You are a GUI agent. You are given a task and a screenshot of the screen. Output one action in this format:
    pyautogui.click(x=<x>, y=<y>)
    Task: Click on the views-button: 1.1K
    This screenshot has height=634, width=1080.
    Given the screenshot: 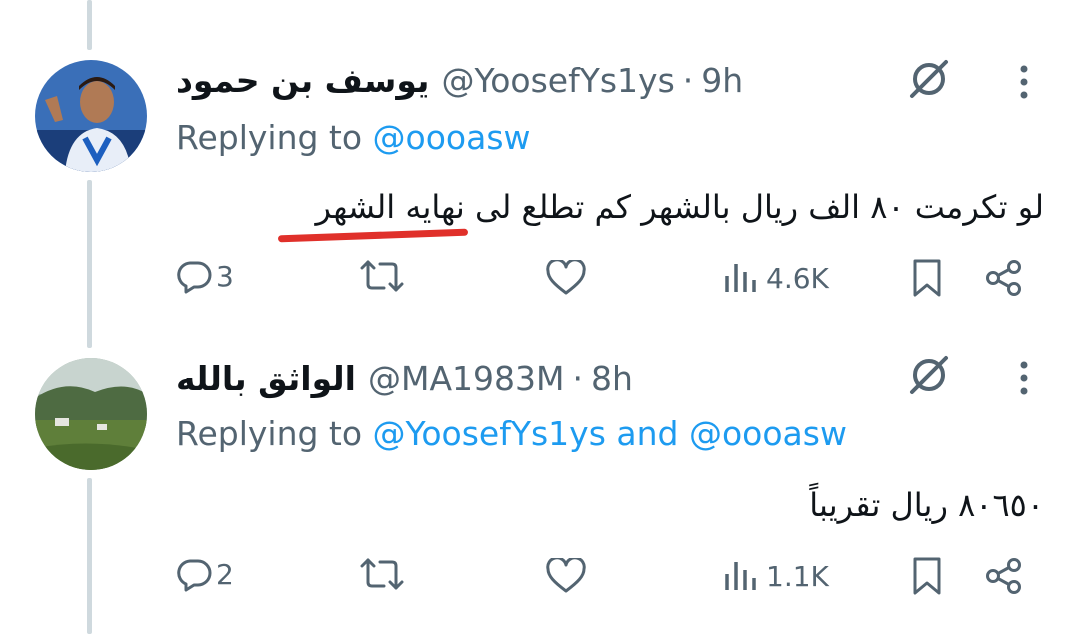 What is the action you would take?
    pyautogui.click(x=775, y=576)
    